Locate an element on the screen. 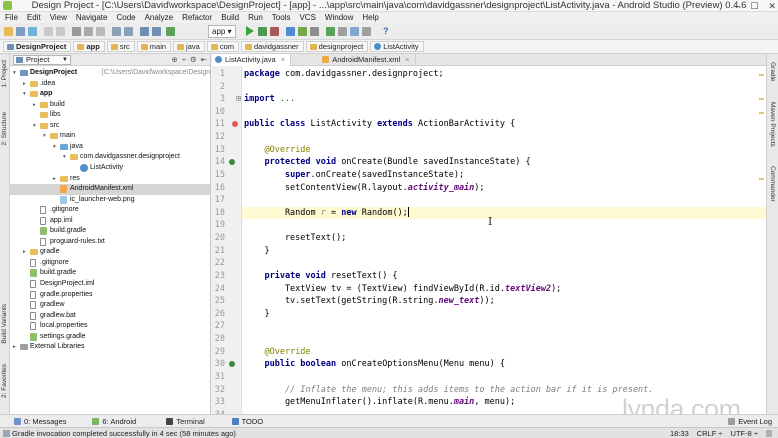  tree-node: gradlew.bat is located at coordinates (110, 316).